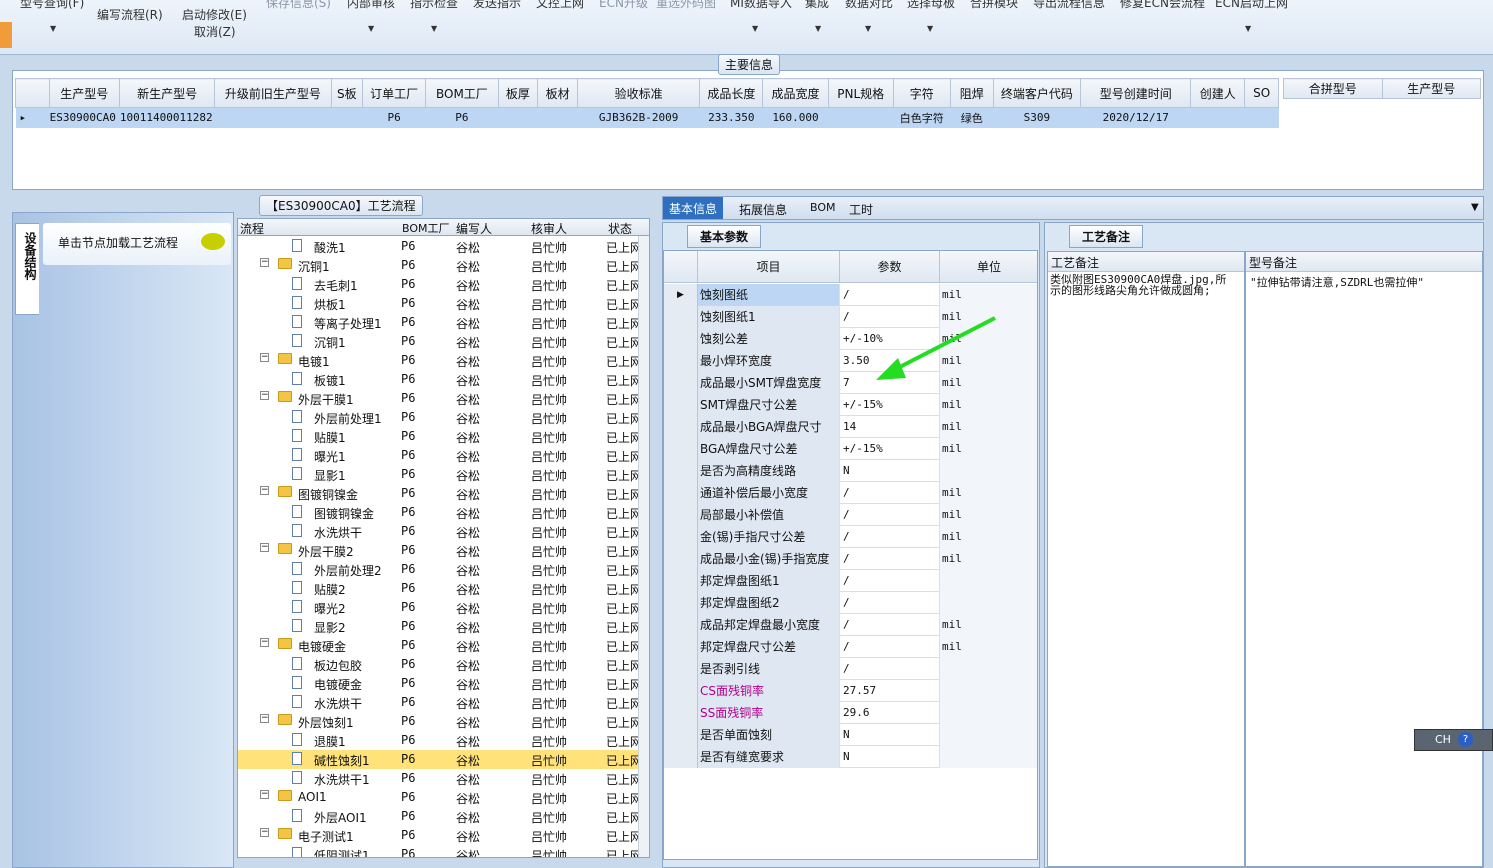  Describe the element at coordinates (440, 816) in the screenshot. I see `tree-row: 外层AOI1 P6 谷松 吕忙帅 已上网` at that location.